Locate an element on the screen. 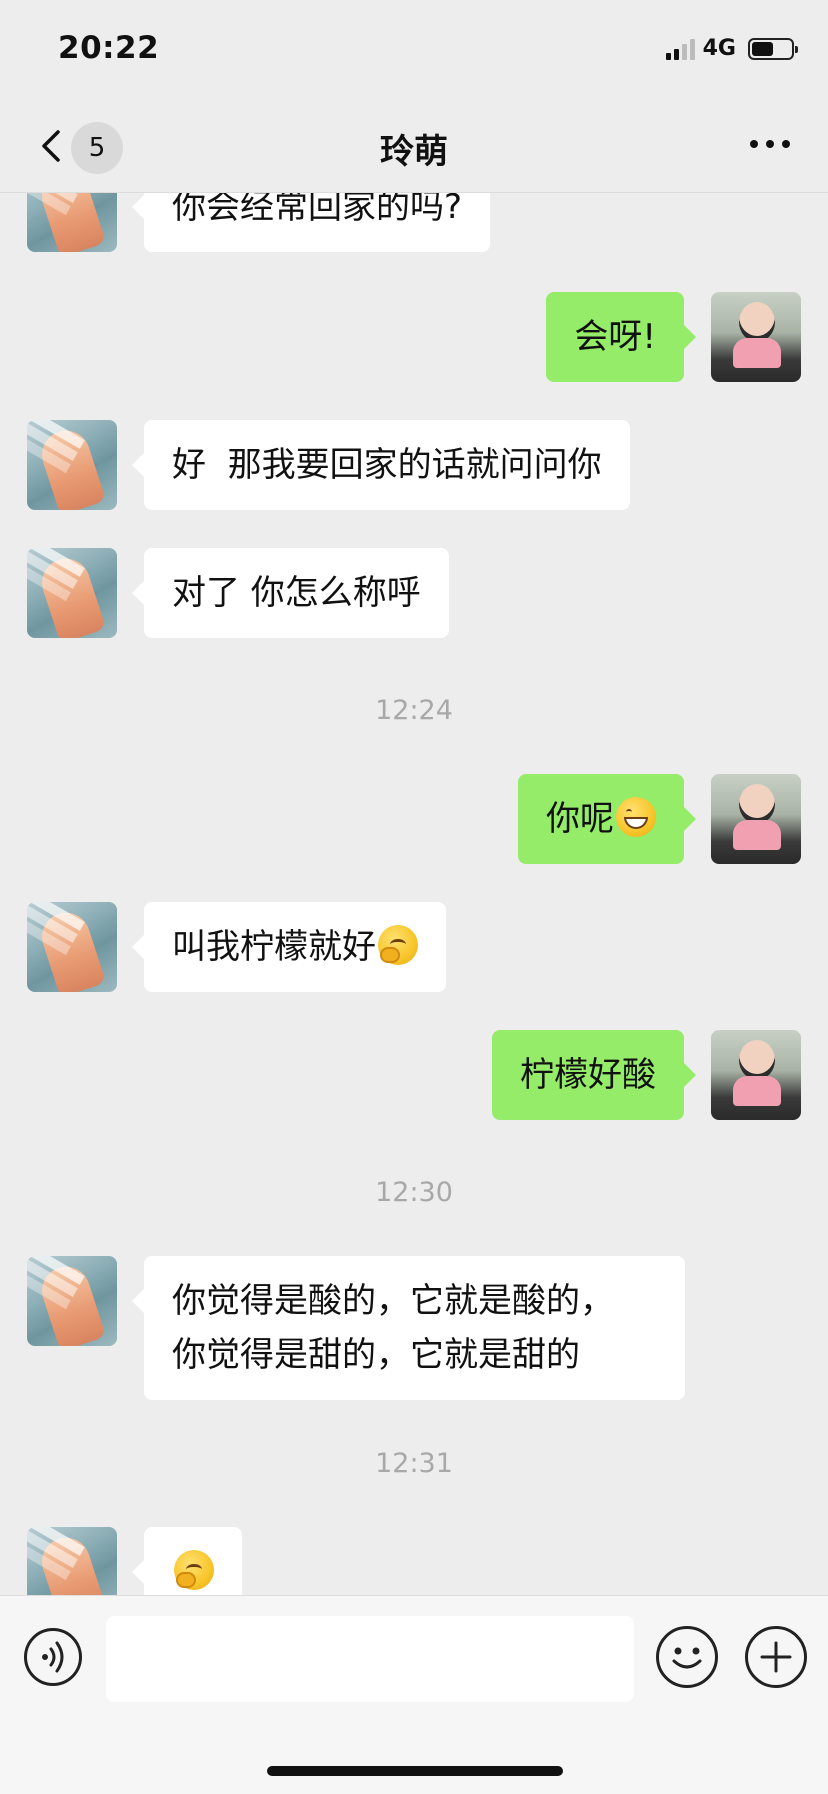 The height and width of the screenshot is (1794, 828). message-text: 你呢 is located at coordinates (580, 819).